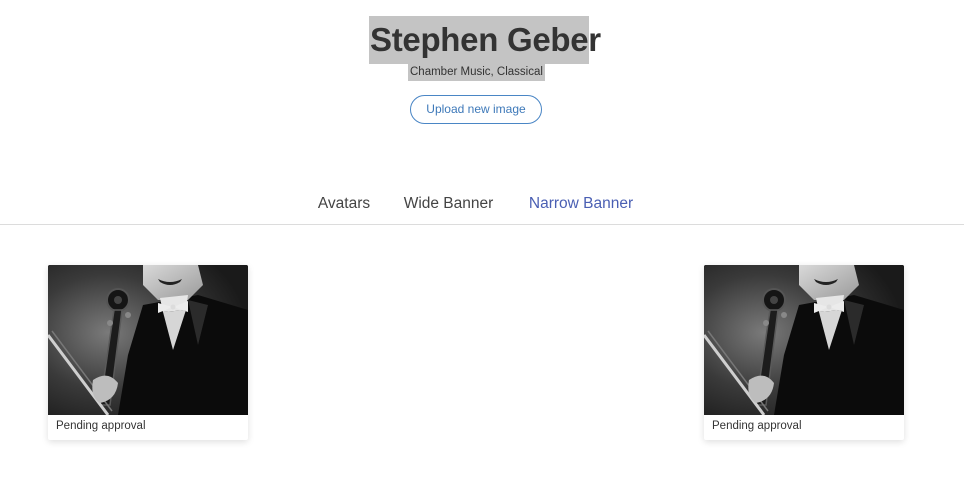  Describe the element at coordinates (344, 209) in the screenshot. I see `tab-avatars: Avatars` at that location.